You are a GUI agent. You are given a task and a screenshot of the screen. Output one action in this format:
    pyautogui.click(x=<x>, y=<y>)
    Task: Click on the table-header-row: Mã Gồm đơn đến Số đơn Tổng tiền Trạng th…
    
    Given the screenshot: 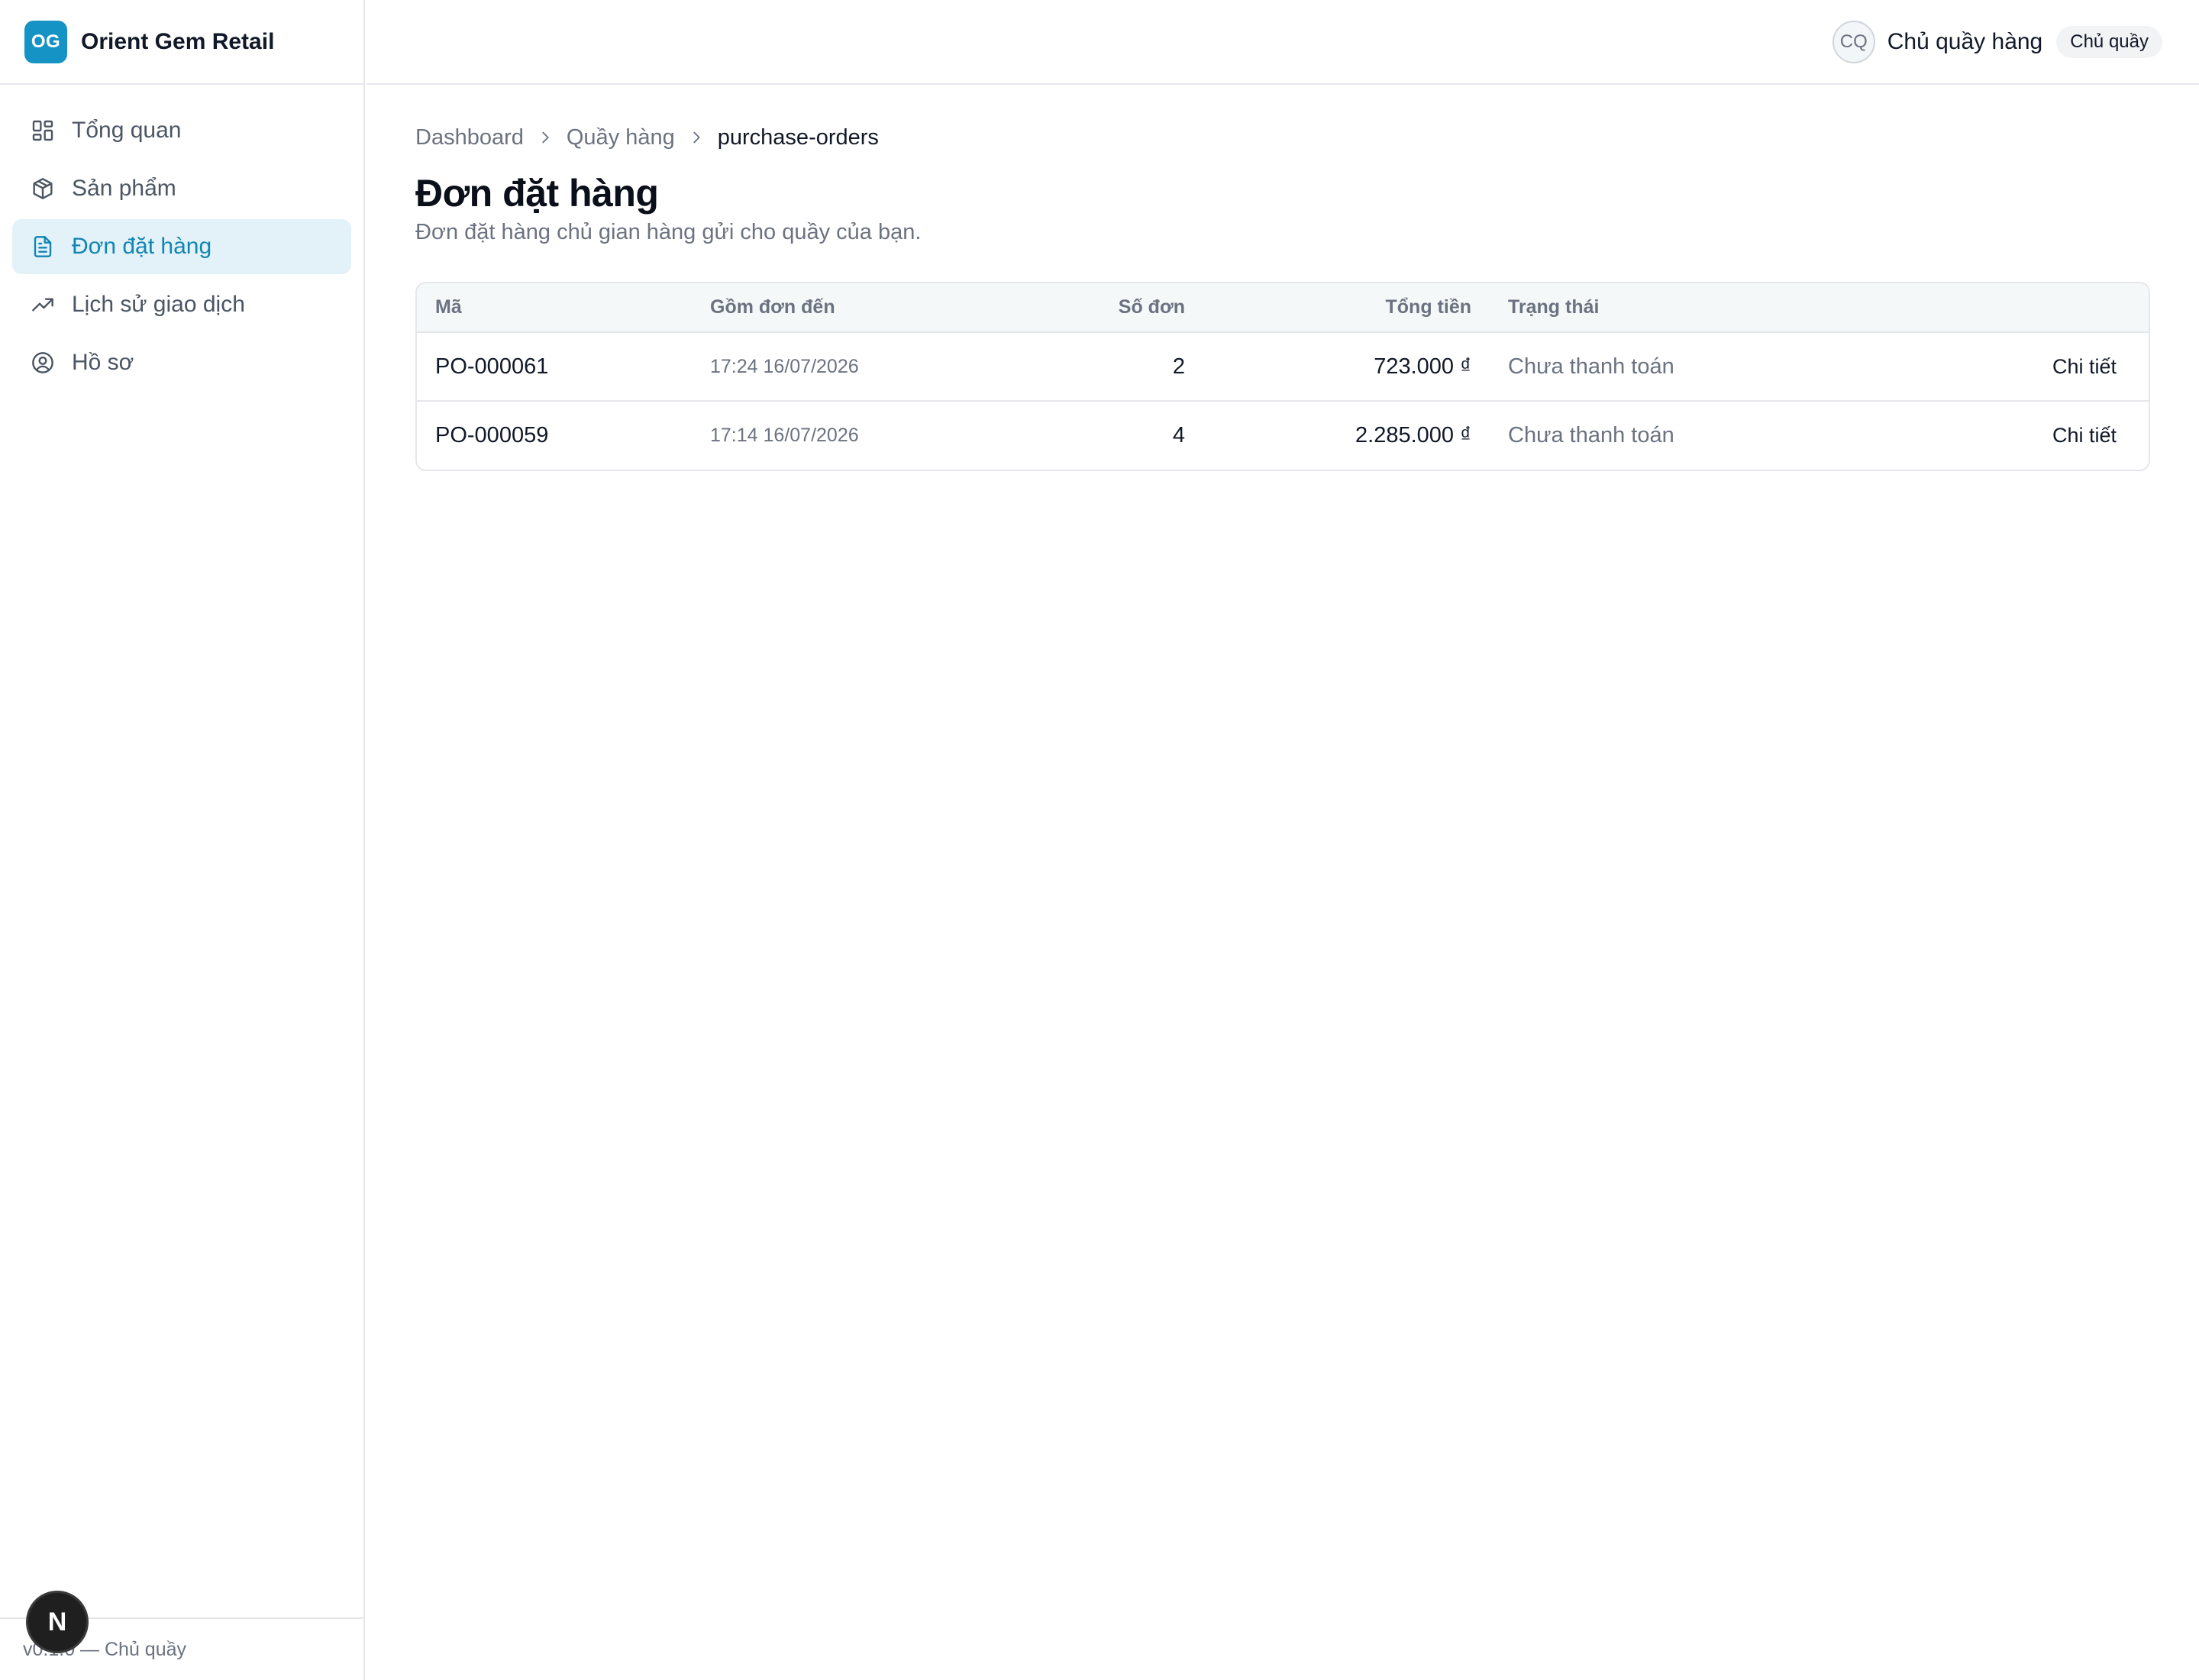 What is the action you would take?
    pyautogui.click(x=1283, y=307)
    